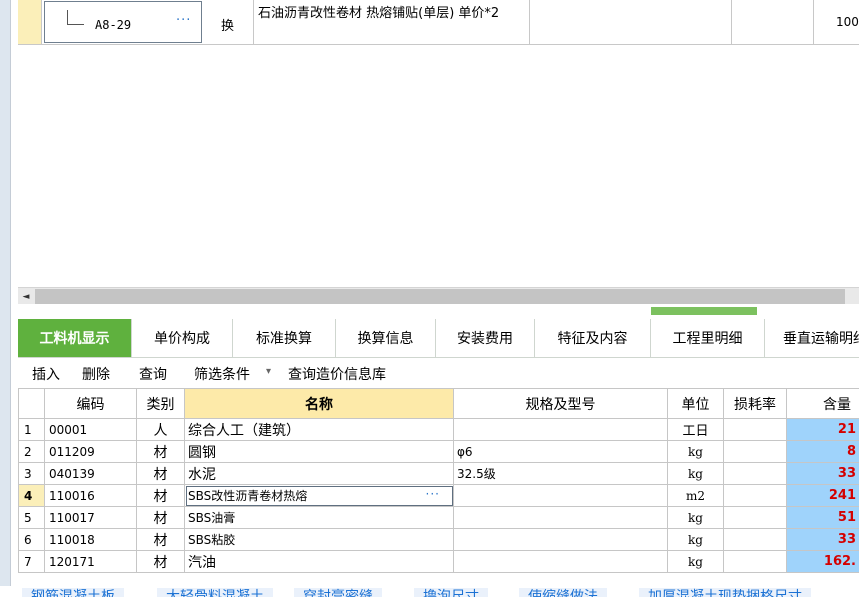 Image resolution: width=859 pixels, height=597 pixels. Describe the element at coordinates (695, 403) in the screenshot. I see `column-header-unit: 单位` at that location.